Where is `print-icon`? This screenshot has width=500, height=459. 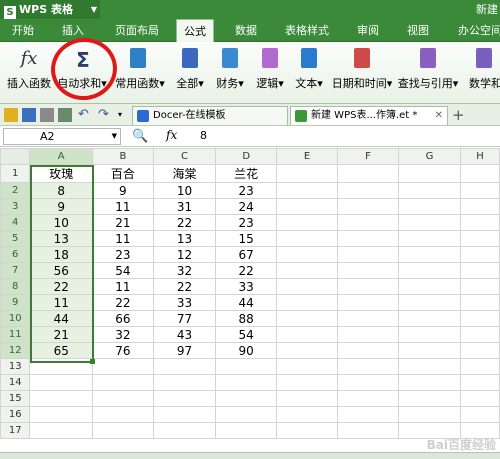
print-icon is located at coordinates (47, 115).